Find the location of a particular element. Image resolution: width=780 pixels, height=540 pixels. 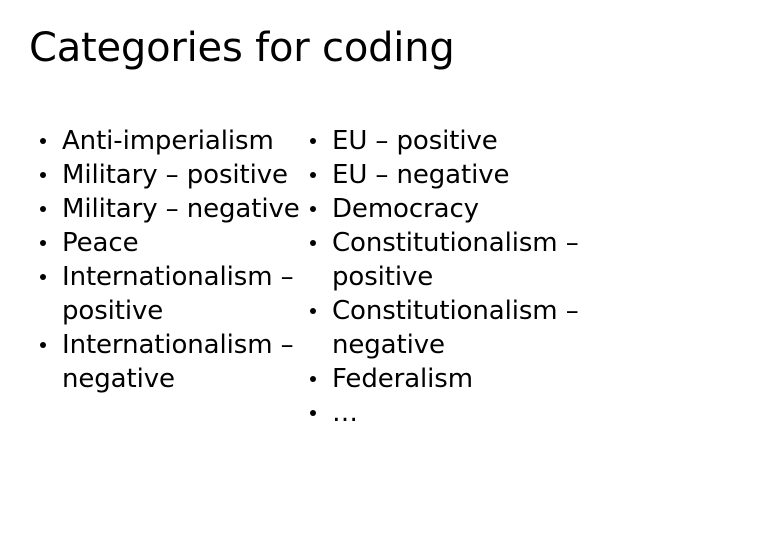

list-item: Internationalism – negative is located at coordinates (168, 362).